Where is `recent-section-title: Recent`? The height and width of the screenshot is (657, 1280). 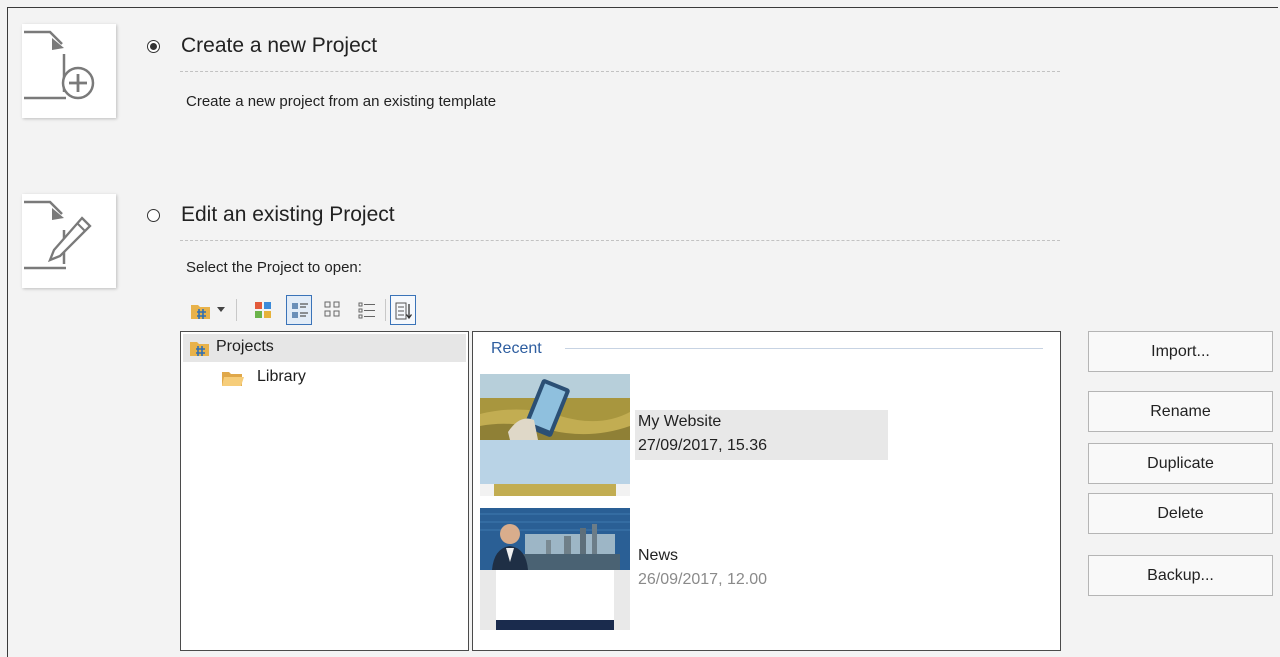
recent-section-title: Recent is located at coordinates (516, 348).